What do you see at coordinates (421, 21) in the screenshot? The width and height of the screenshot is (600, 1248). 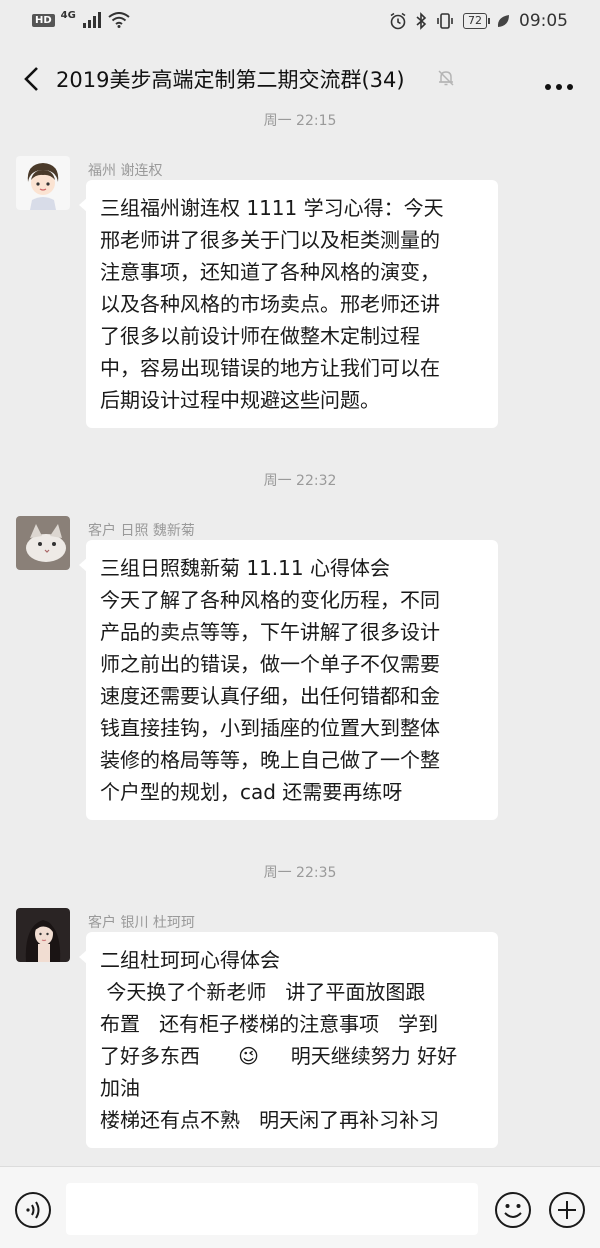 I see `bluetooth-icon` at bounding box center [421, 21].